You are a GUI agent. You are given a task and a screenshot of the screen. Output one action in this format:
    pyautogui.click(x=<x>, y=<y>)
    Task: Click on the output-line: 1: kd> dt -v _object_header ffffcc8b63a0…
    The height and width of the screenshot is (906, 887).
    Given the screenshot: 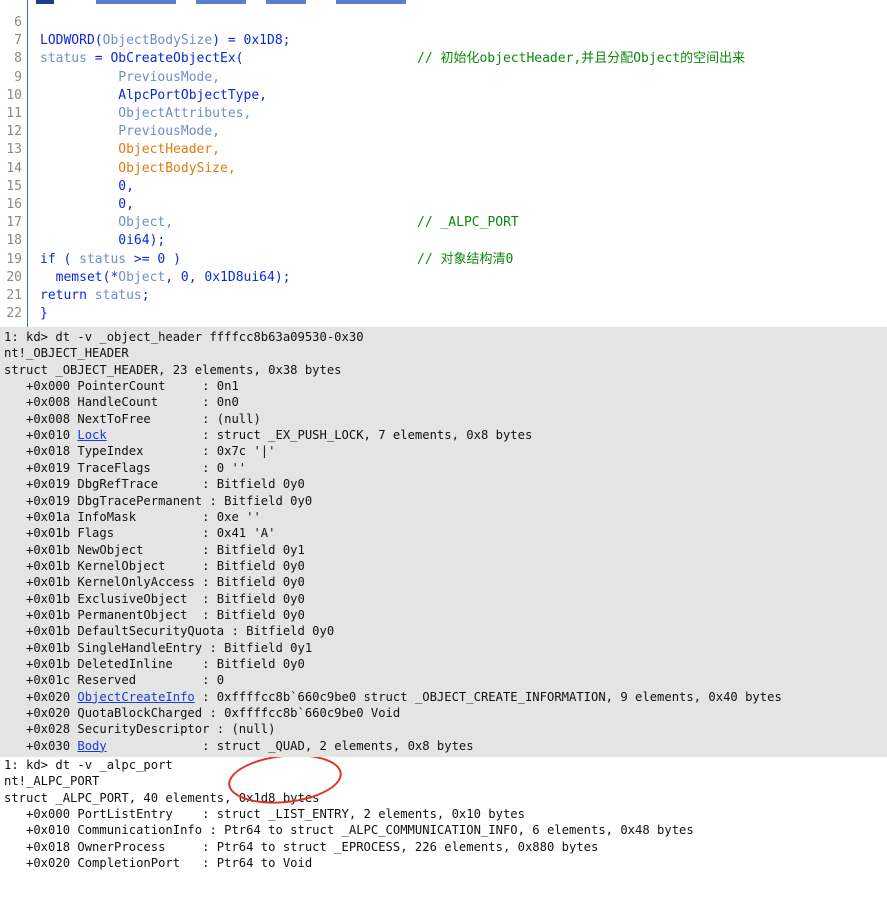 What is the action you would take?
    pyautogui.click(x=184, y=337)
    